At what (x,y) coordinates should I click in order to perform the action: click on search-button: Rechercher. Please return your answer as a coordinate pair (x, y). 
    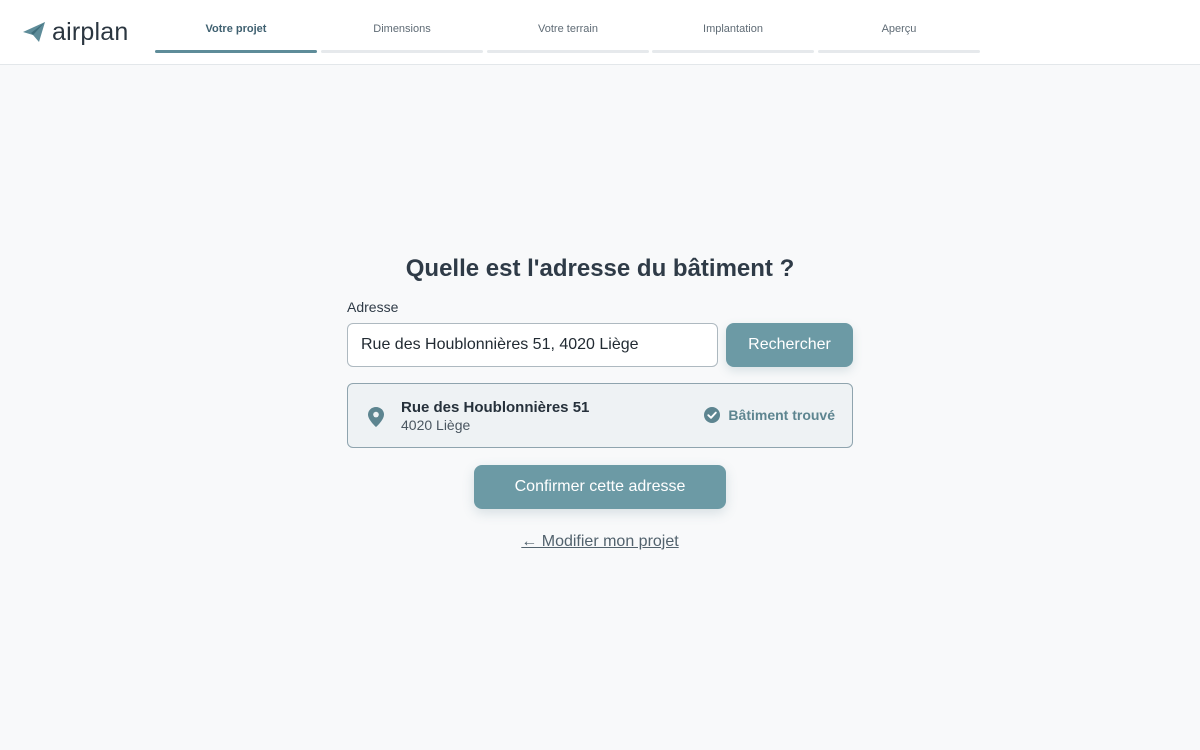
    Looking at the image, I should click on (789, 345).